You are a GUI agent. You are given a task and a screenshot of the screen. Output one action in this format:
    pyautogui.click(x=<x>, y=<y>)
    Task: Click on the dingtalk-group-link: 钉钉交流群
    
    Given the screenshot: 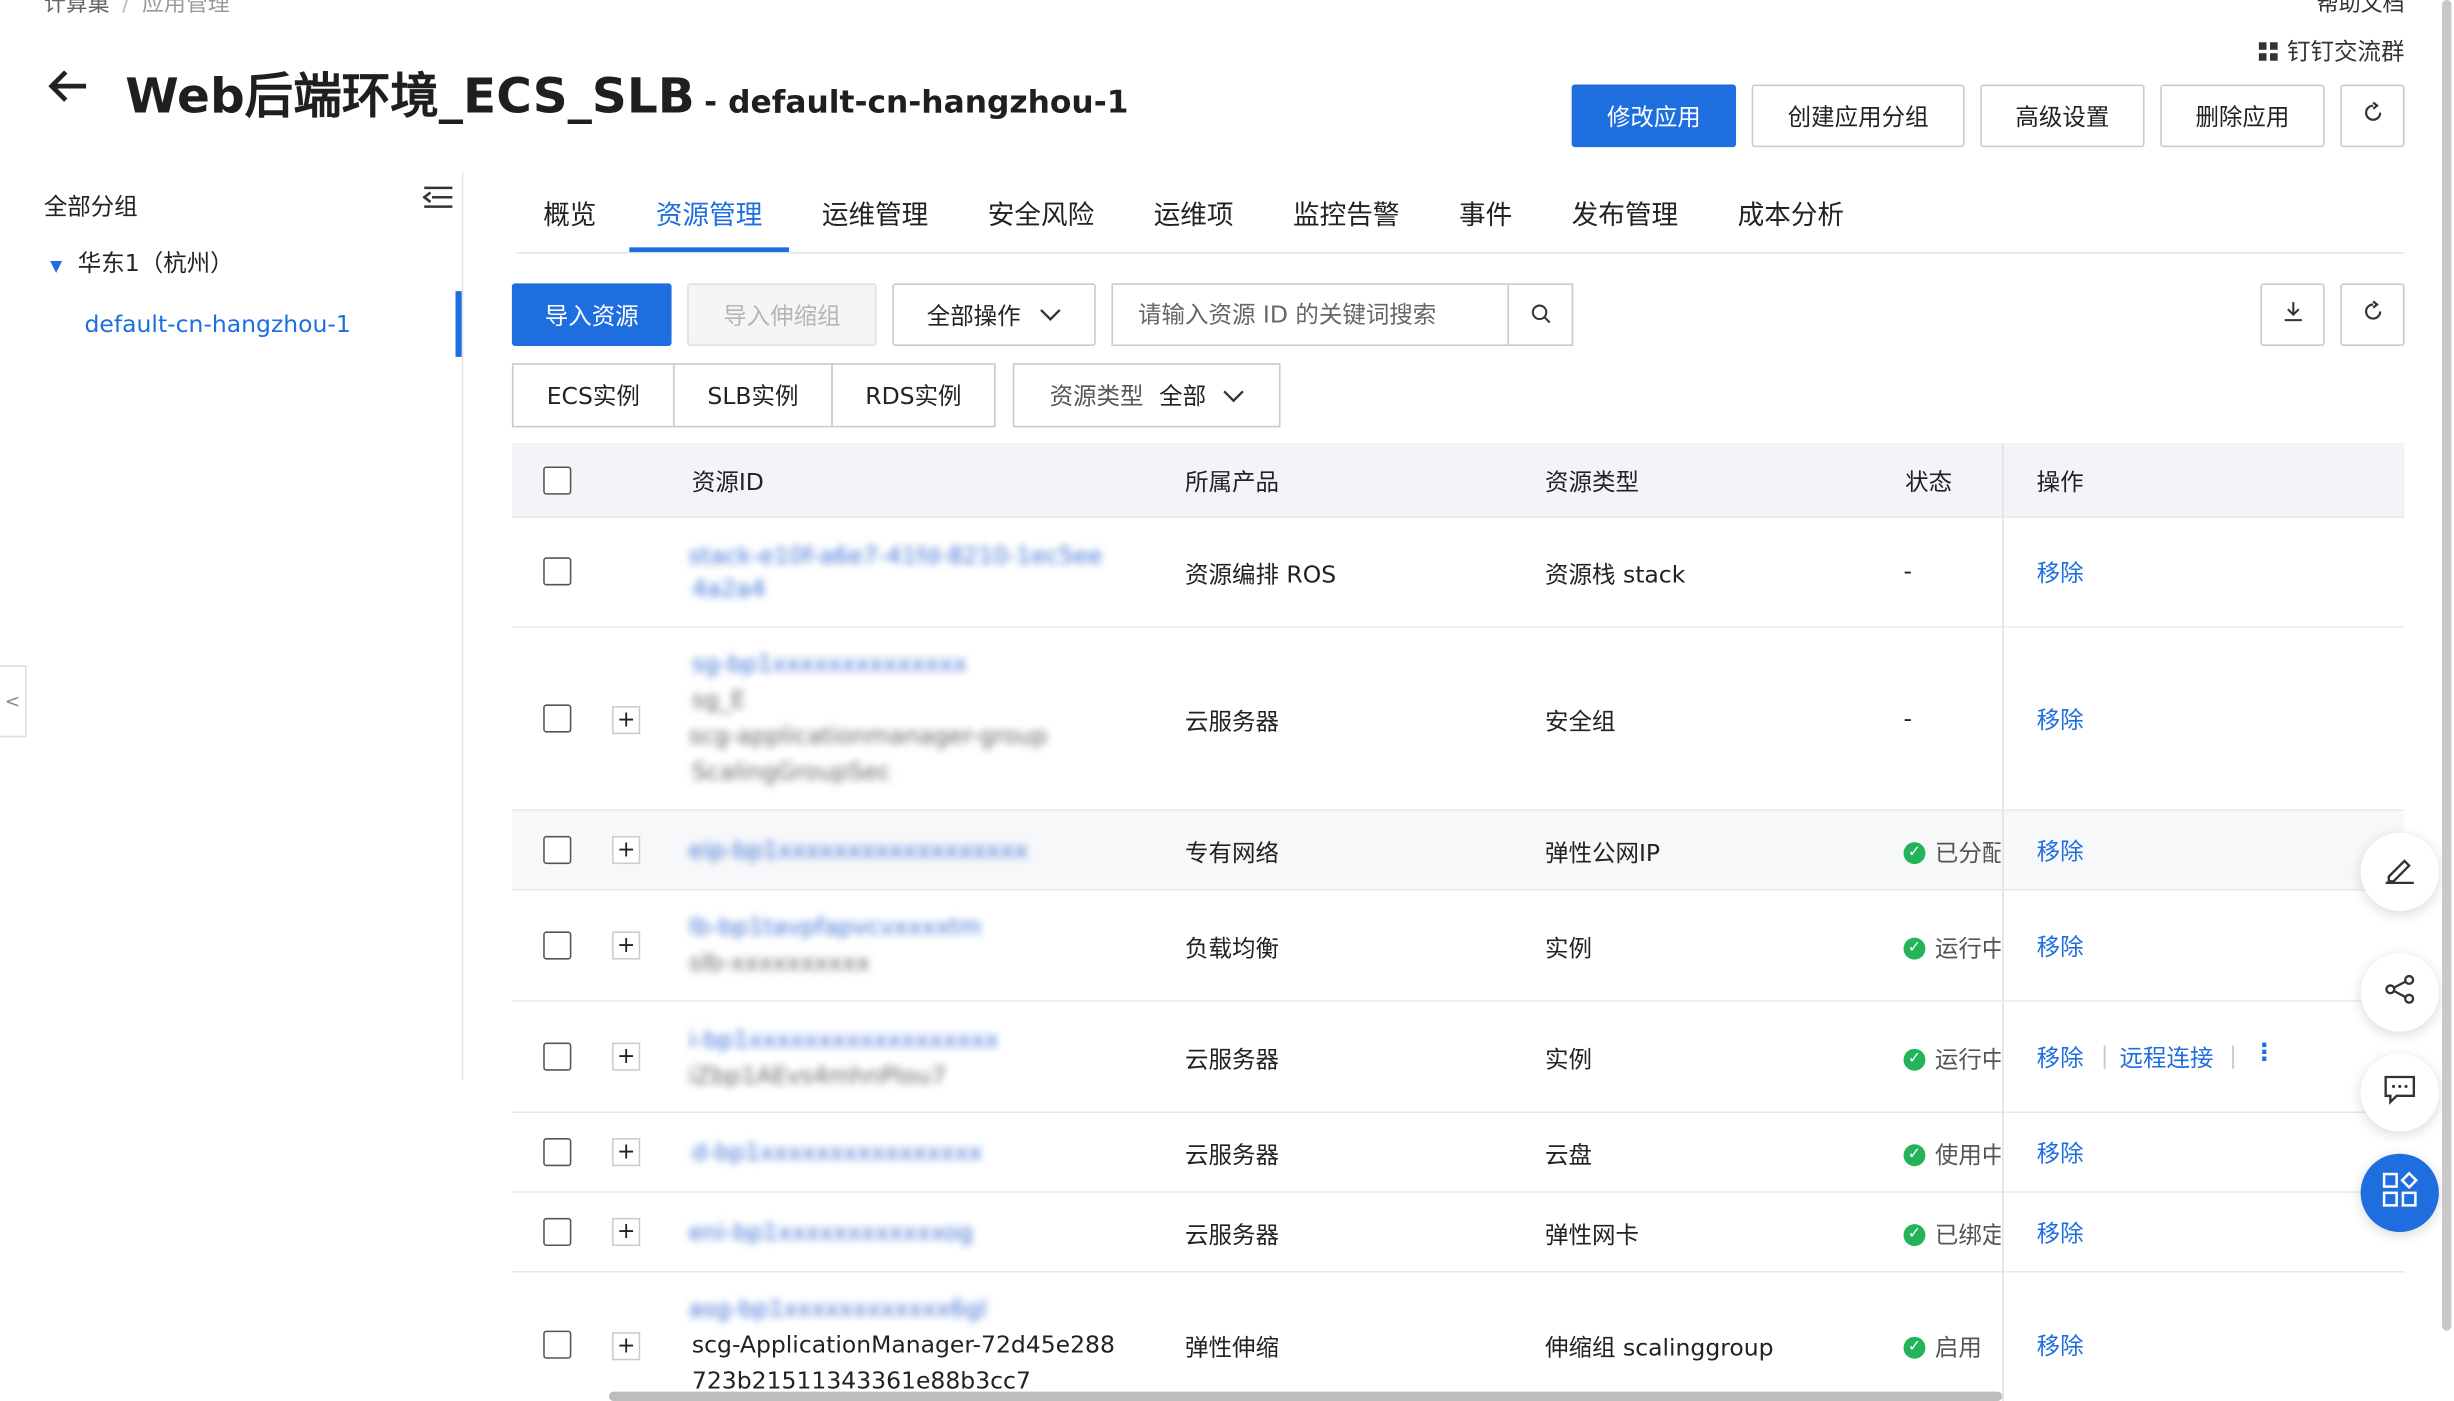 What is the action you would take?
    pyautogui.click(x=2331, y=50)
    